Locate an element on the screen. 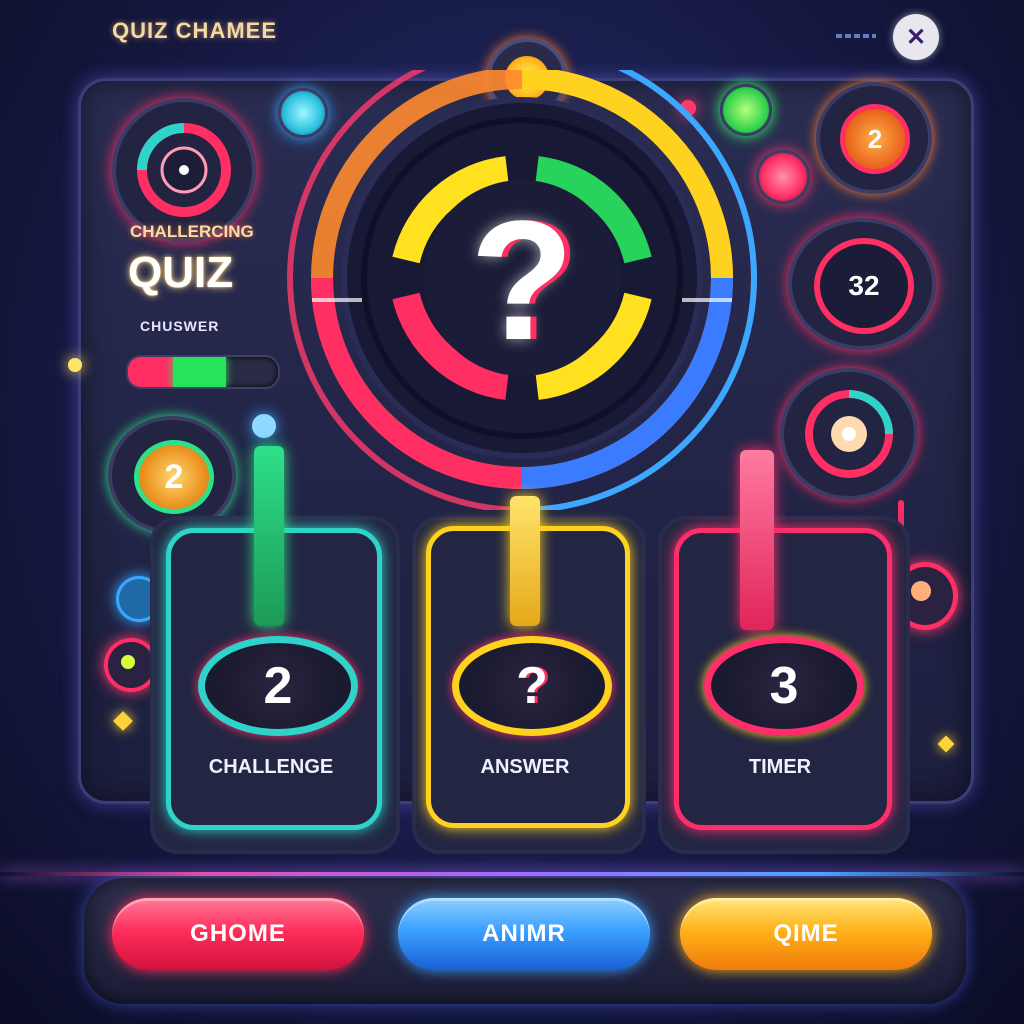 Image resolution: width=1024 pixels, height=1024 pixels. answer-button: ANIMR is located at coordinates (524, 934).